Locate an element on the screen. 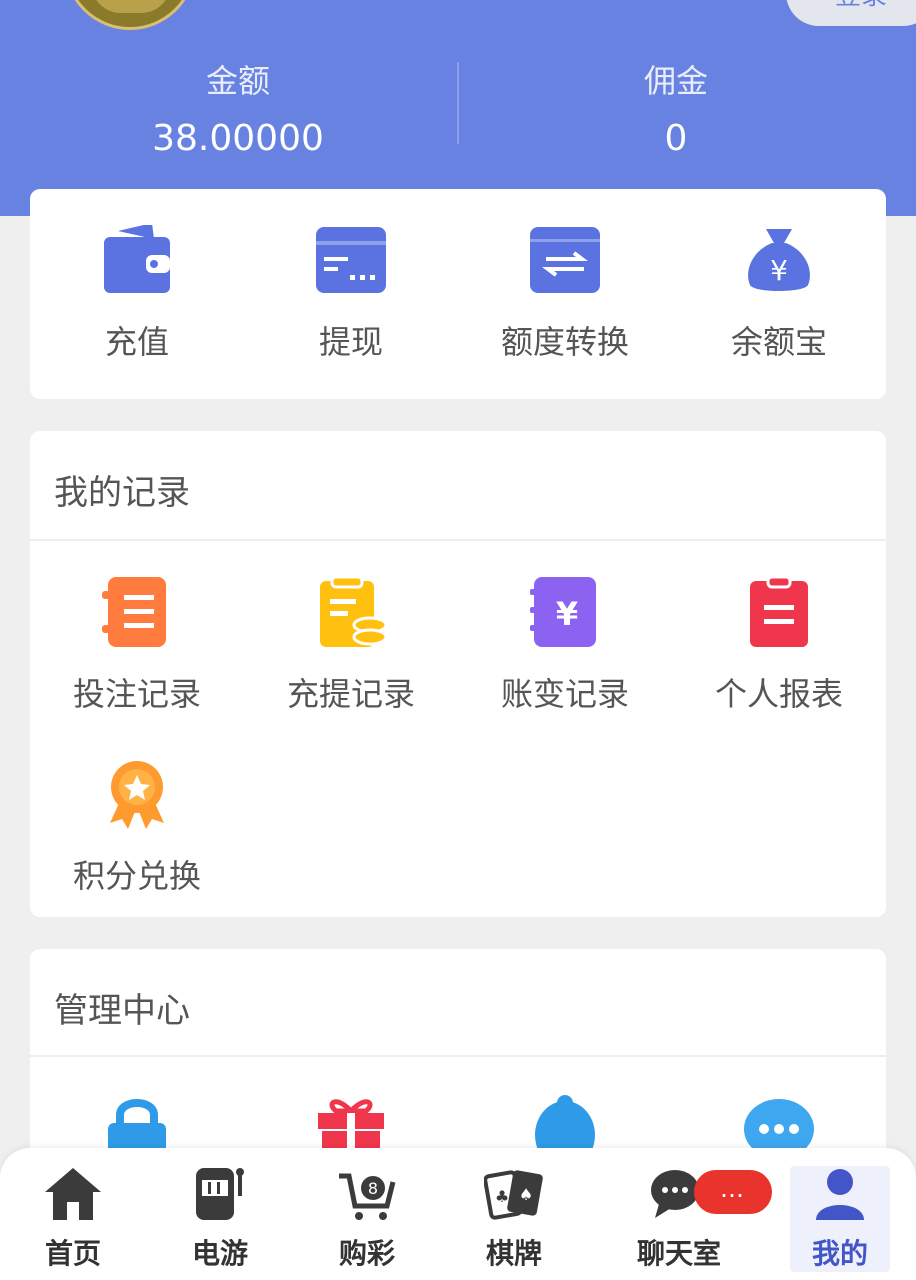  tab-label: 聊天室 is located at coordinates (678, 1253).